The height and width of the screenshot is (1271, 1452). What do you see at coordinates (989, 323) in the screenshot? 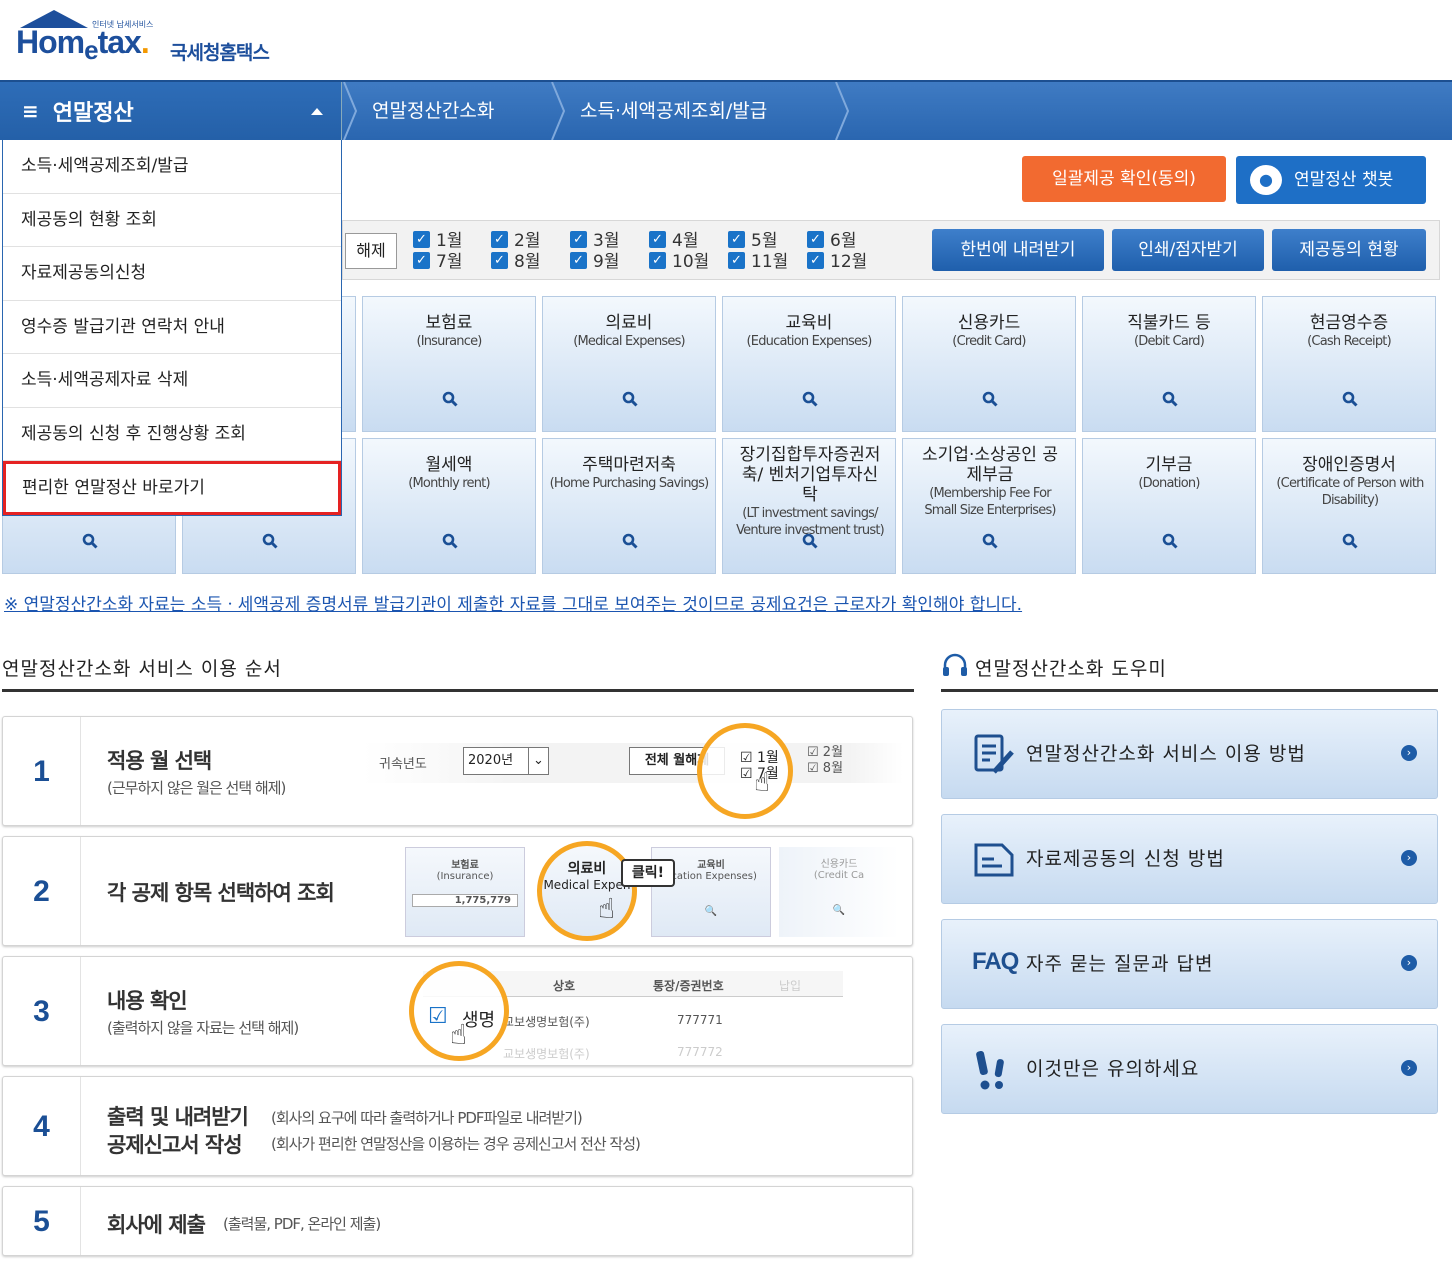
I see `category-label: 신용카드` at bounding box center [989, 323].